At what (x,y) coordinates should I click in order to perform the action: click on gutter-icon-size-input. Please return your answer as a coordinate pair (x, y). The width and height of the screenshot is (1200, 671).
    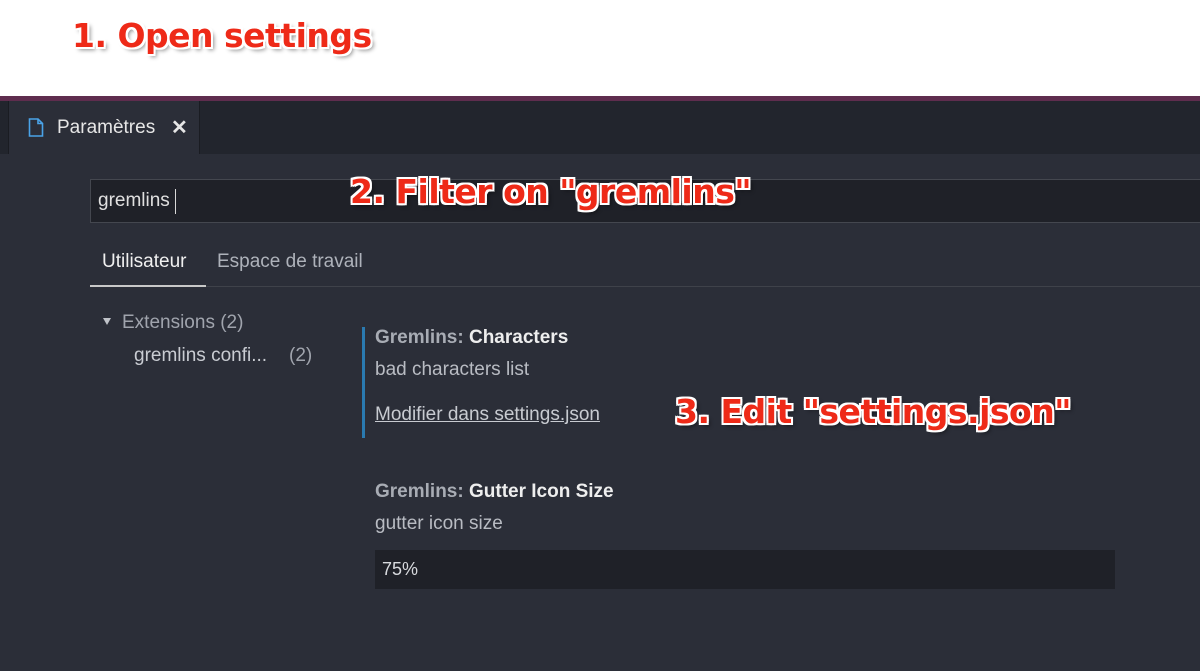
    Looking at the image, I should click on (745, 569).